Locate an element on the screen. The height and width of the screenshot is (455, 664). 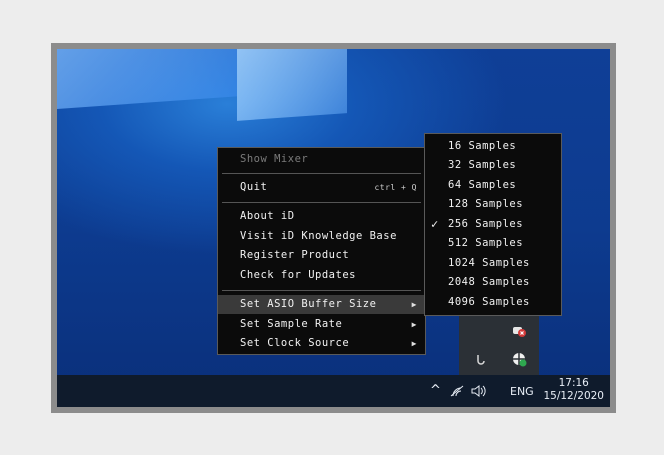
buffer-option: 32 Samples is located at coordinates (493, 165).